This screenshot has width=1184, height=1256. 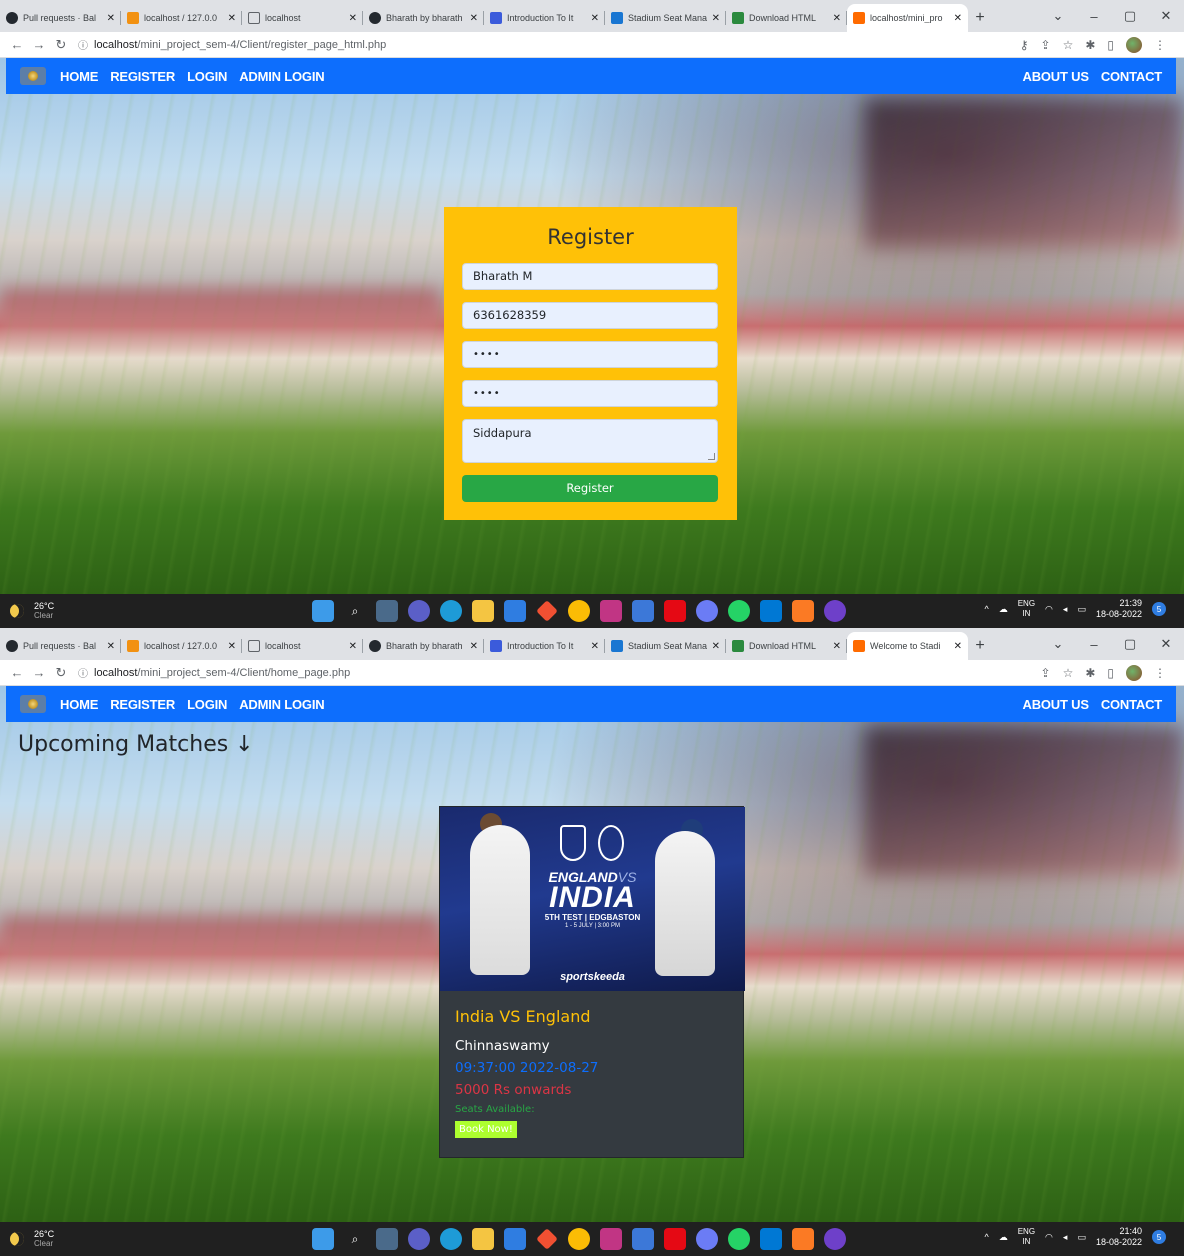 What do you see at coordinates (61, 673) in the screenshot?
I see `reload-icon: ↻` at bounding box center [61, 673].